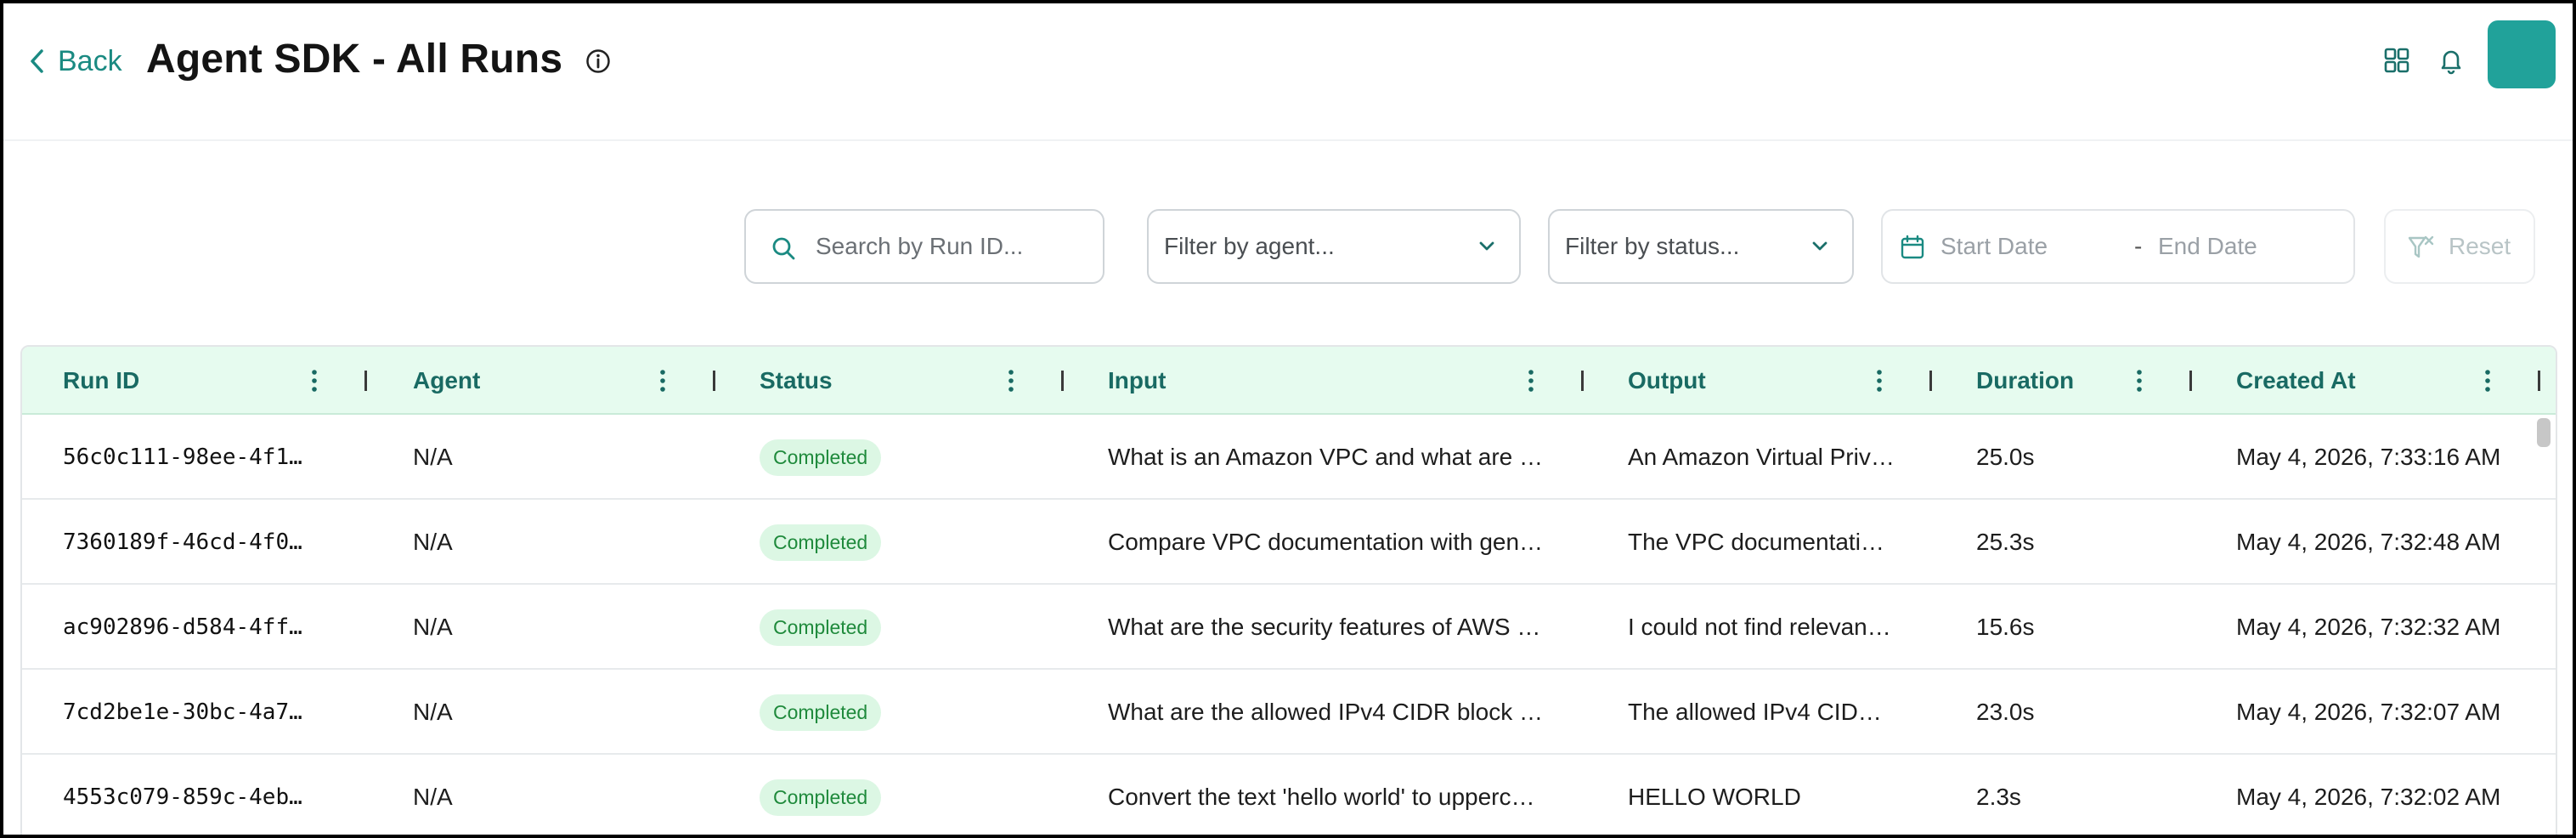 This screenshot has height=838, width=2576. I want to click on column-header-status: Status, so click(797, 381).